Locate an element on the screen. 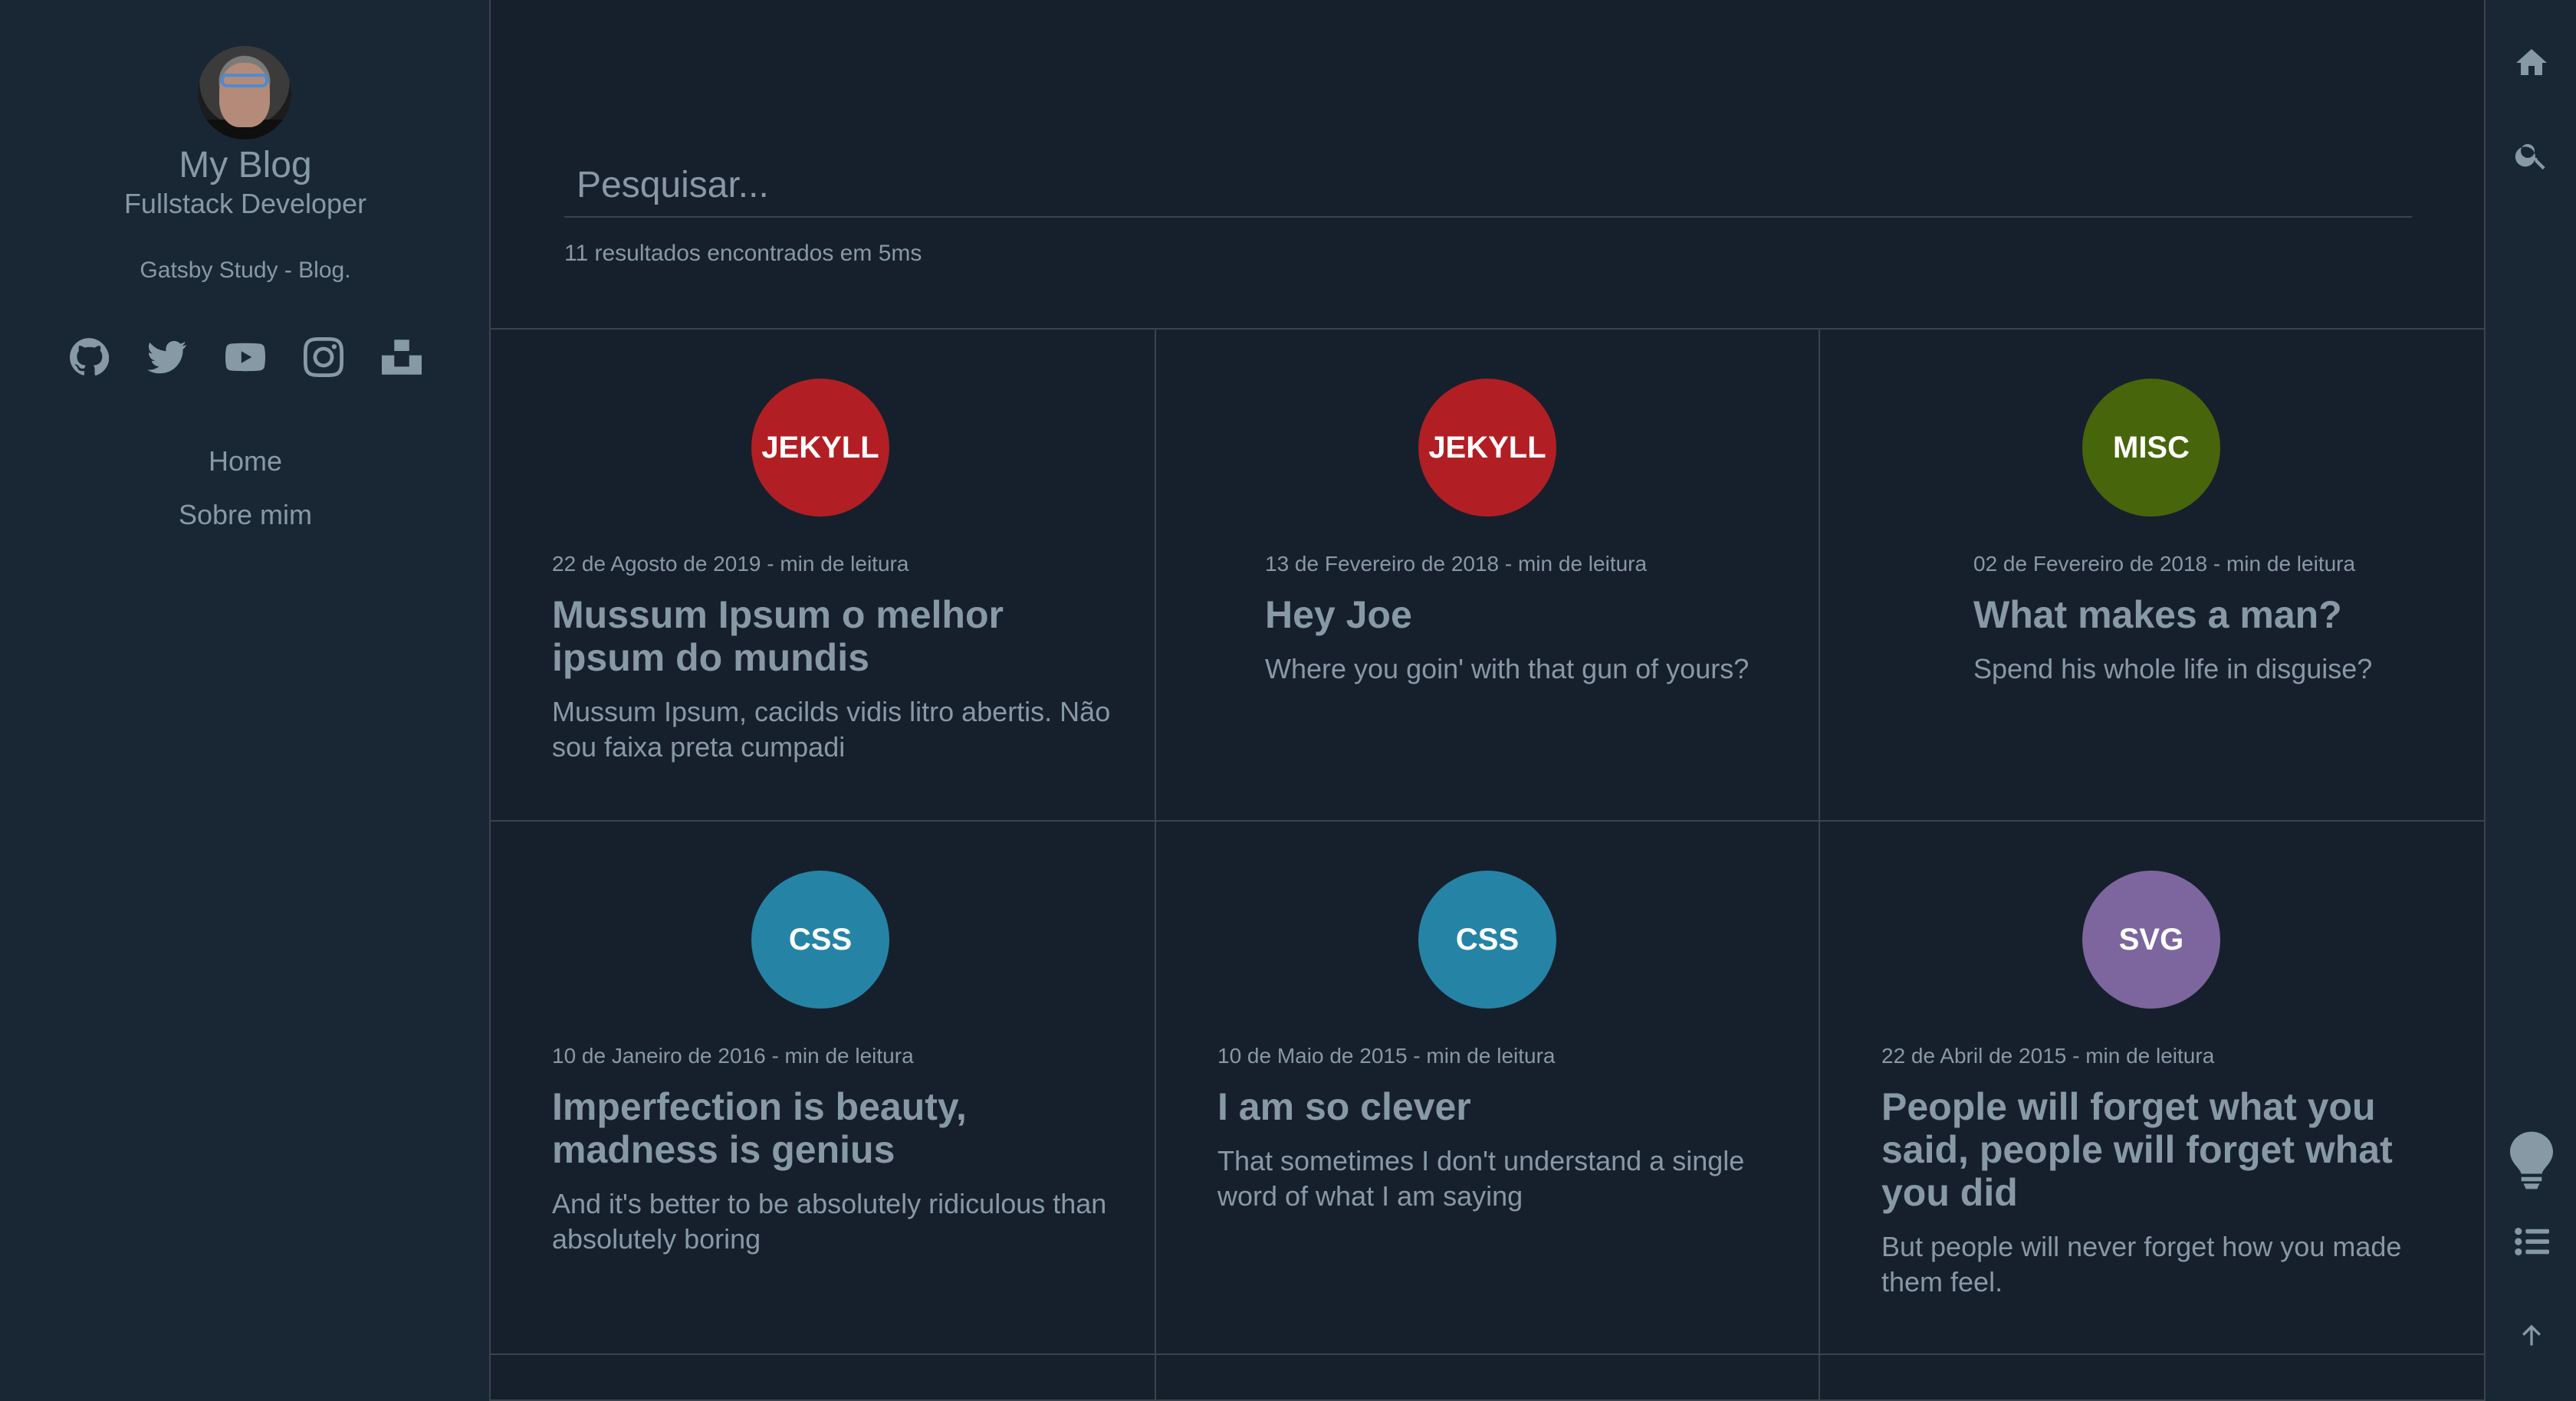 The image size is (2576, 1401). menu-item-home: Home is located at coordinates (245, 467).